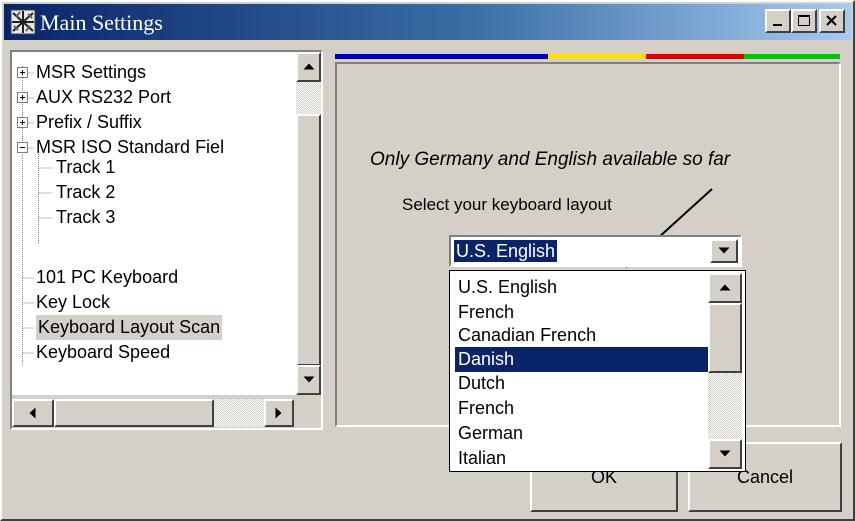  What do you see at coordinates (582, 287) in the screenshot?
I see `dropdown-option: U.S. English` at bounding box center [582, 287].